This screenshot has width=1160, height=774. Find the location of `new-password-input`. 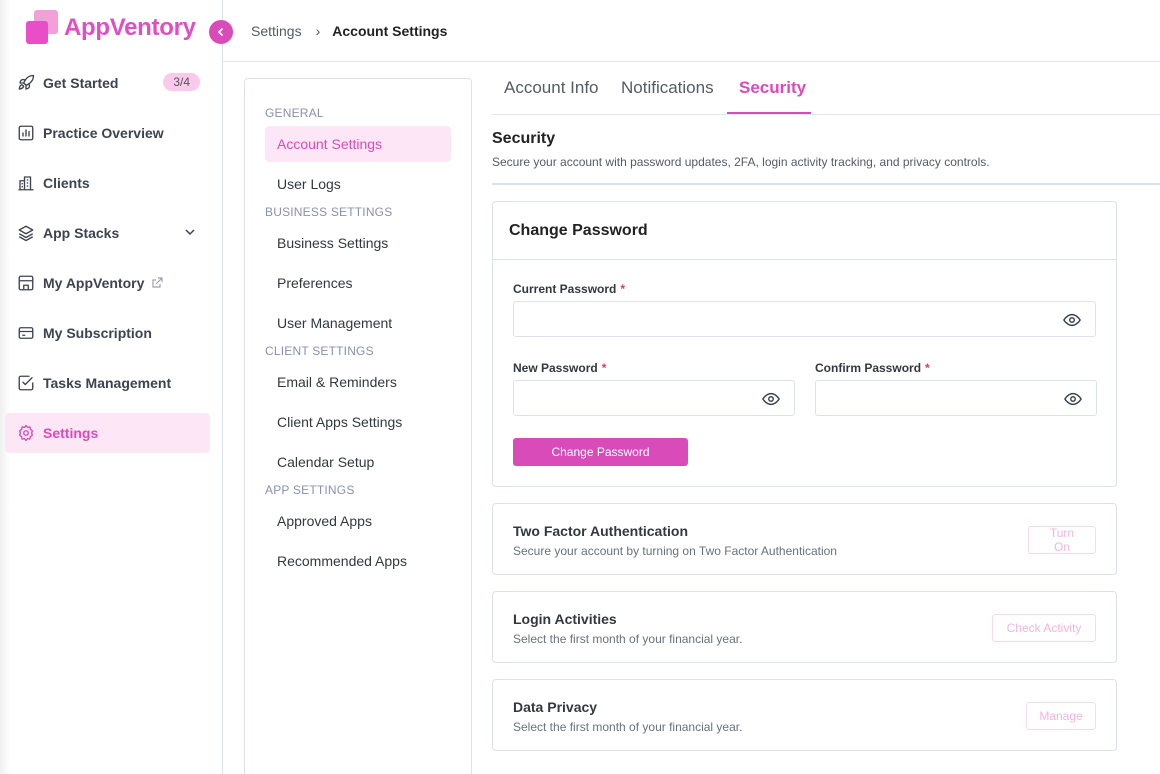

new-password-input is located at coordinates (654, 398).